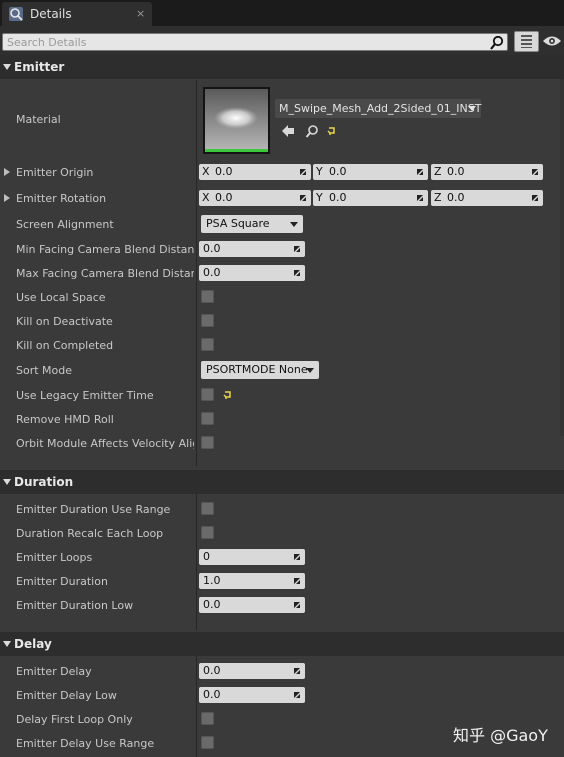 This screenshot has width=564, height=757. I want to click on emitter-duration-low-field: 0.0, so click(252, 605).